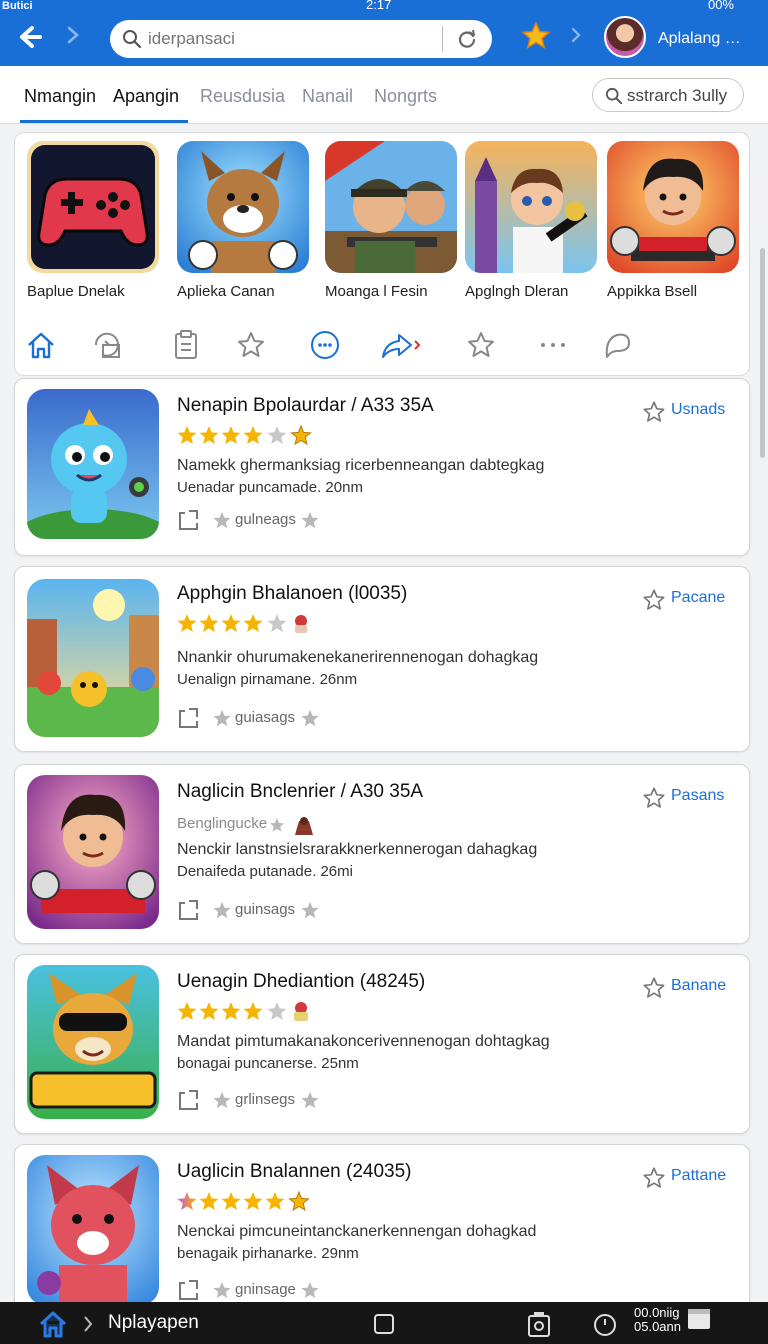  Describe the element at coordinates (93, 207) in the screenshot. I see `gamepad-app-icon` at that location.